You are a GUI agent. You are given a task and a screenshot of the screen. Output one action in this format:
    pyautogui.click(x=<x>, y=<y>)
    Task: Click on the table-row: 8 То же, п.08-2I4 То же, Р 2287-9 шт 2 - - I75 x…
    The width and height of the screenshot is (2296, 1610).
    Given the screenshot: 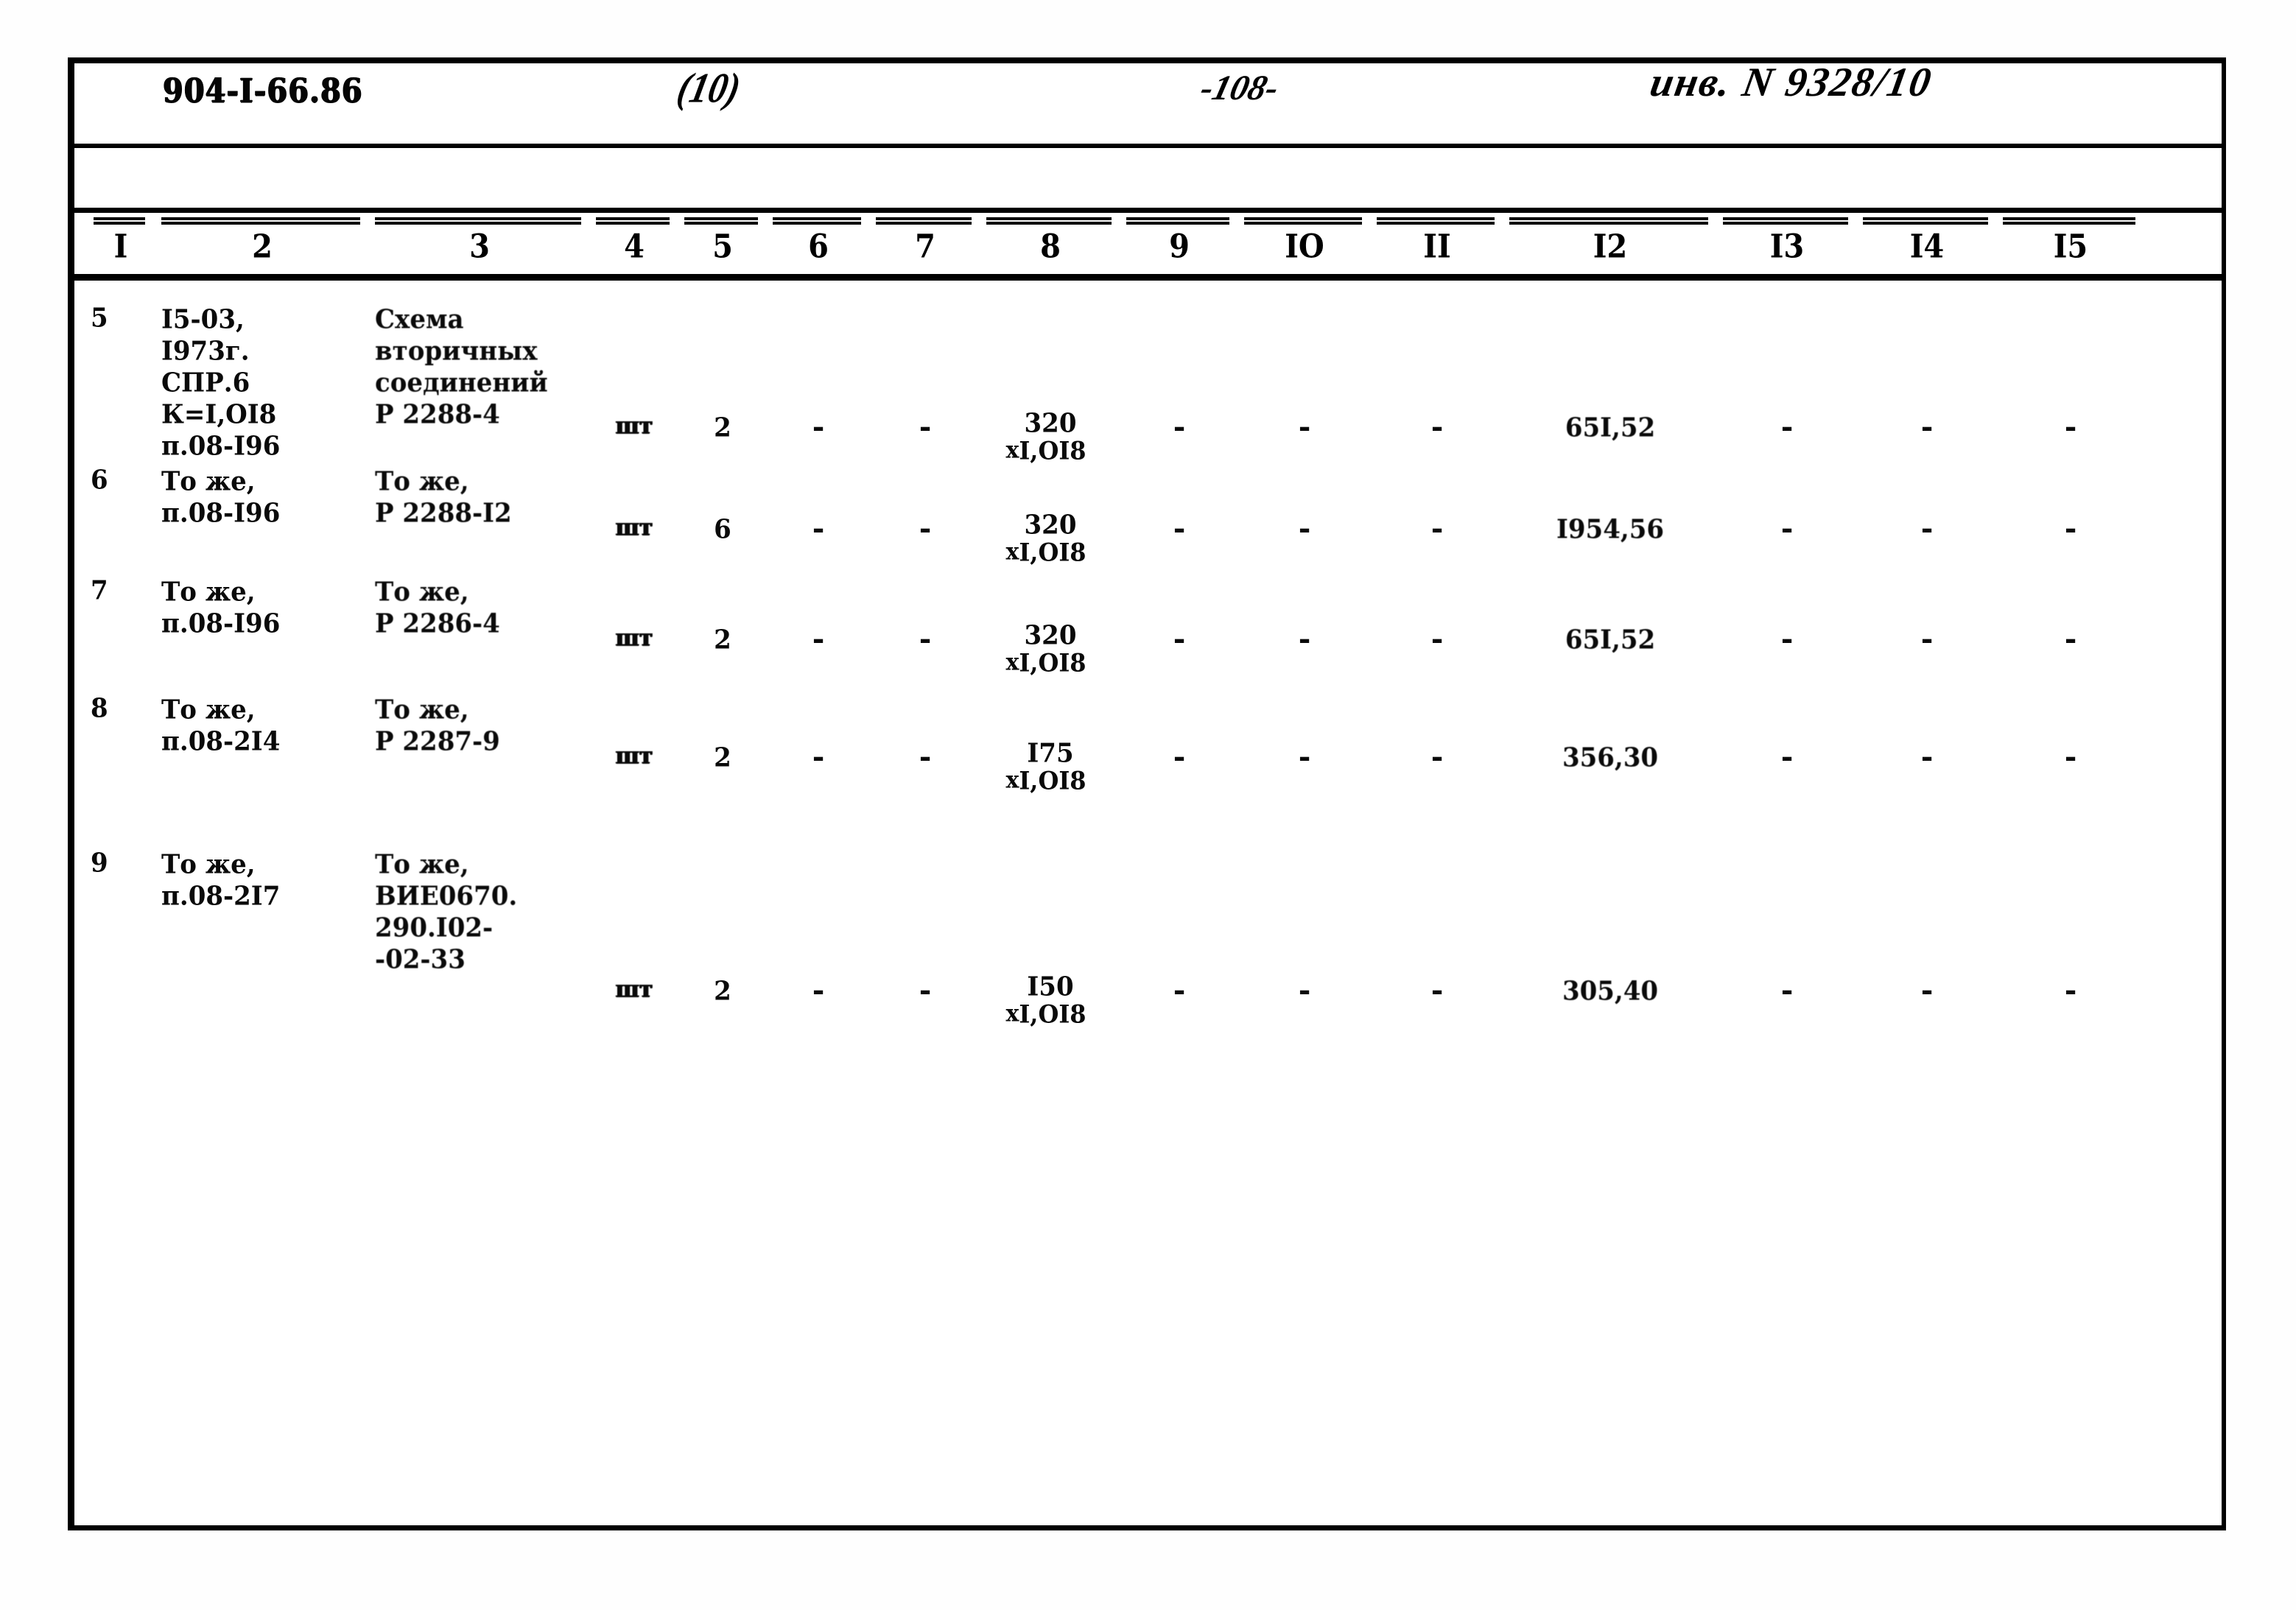 What is the action you would take?
    pyautogui.click(x=1148, y=766)
    